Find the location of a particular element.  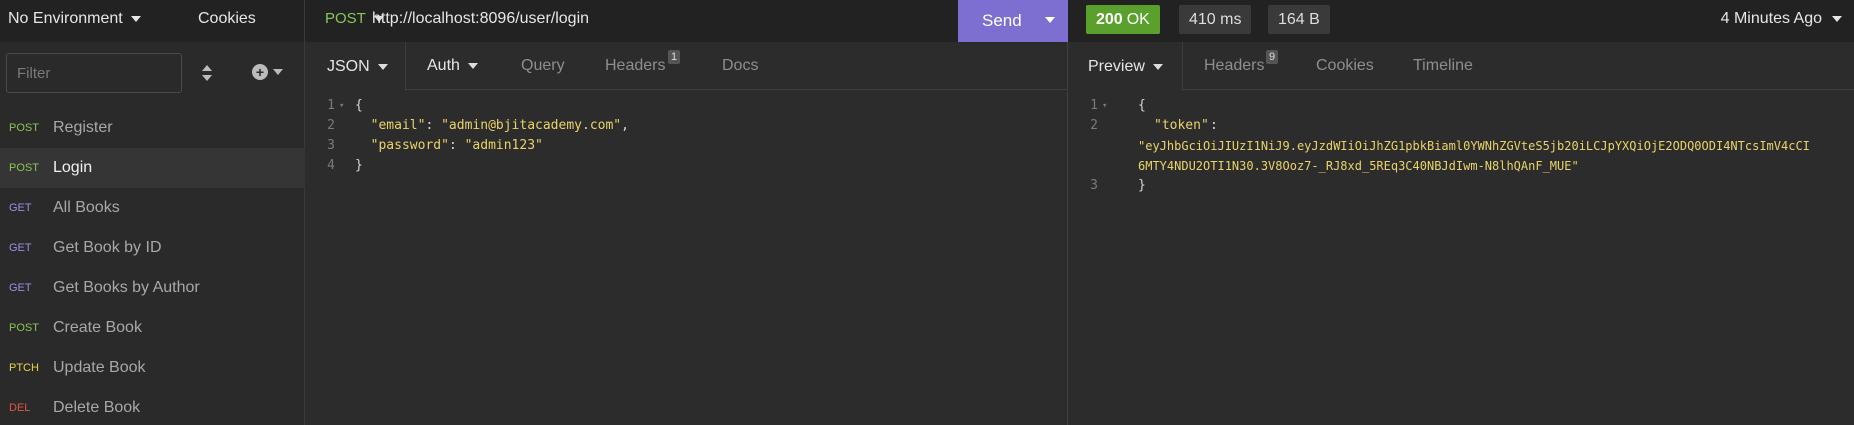

json-open-brace: { is located at coordinates (1142, 105).